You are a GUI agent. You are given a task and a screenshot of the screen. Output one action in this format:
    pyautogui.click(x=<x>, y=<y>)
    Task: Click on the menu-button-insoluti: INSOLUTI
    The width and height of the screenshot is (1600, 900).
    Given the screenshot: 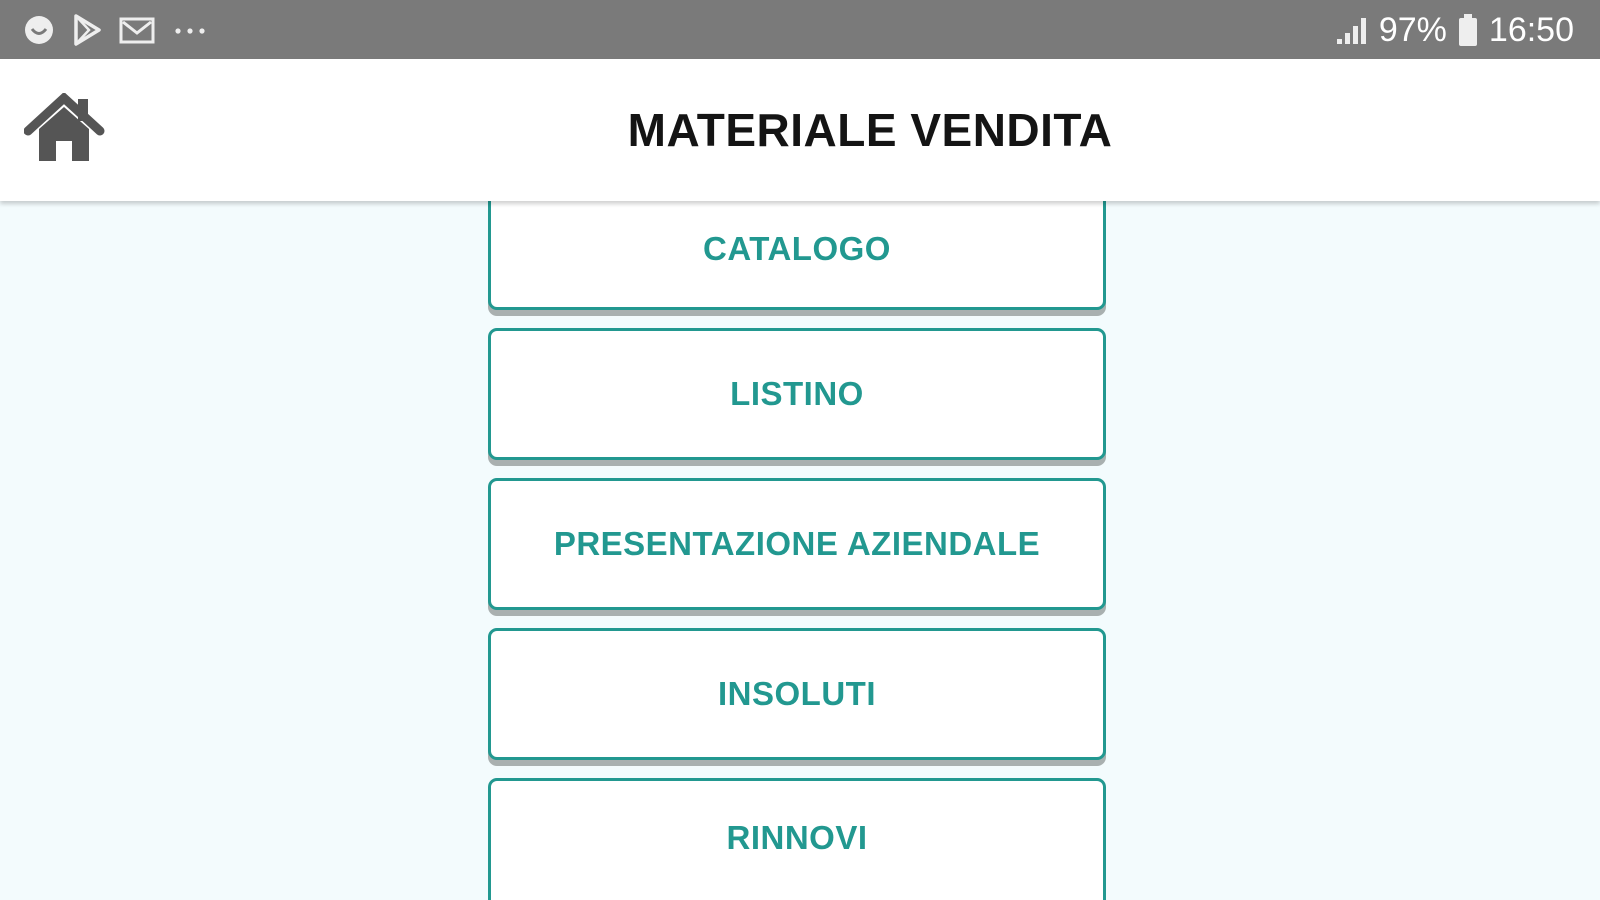 What is the action you would take?
    pyautogui.click(x=797, y=694)
    